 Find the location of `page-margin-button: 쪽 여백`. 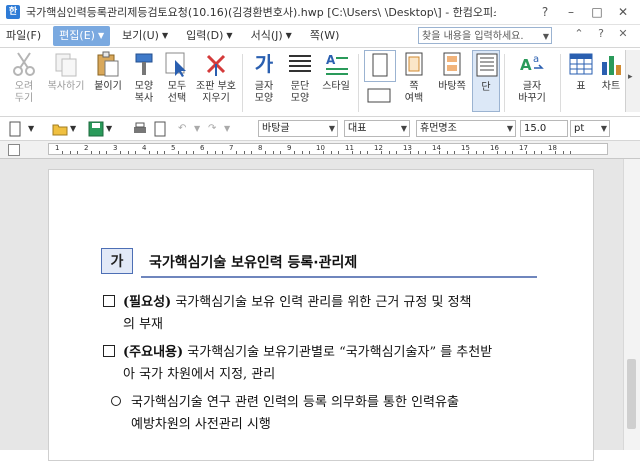

page-margin-button: 쪽 여백 is located at coordinates (414, 77).